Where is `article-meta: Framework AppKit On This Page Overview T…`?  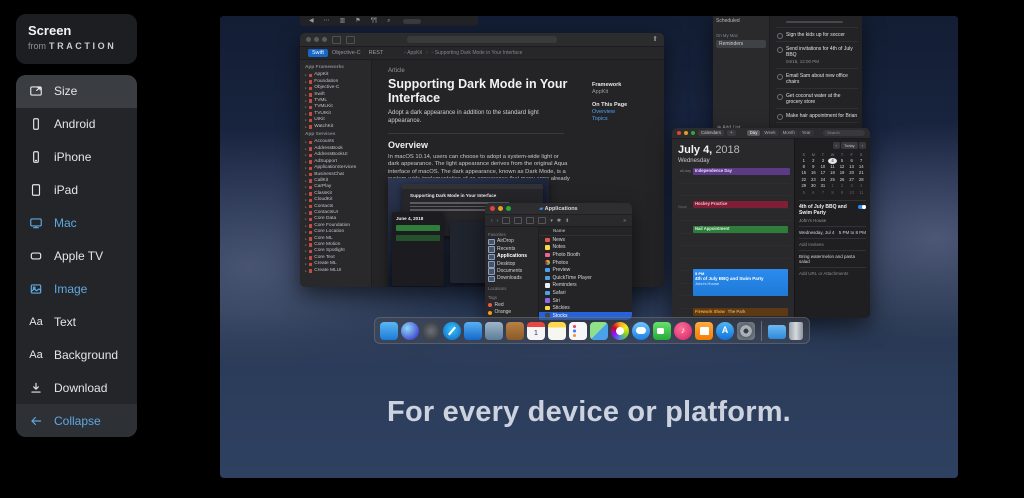 article-meta: Framework AppKit On This Page Overview T… is located at coordinates (610, 102).